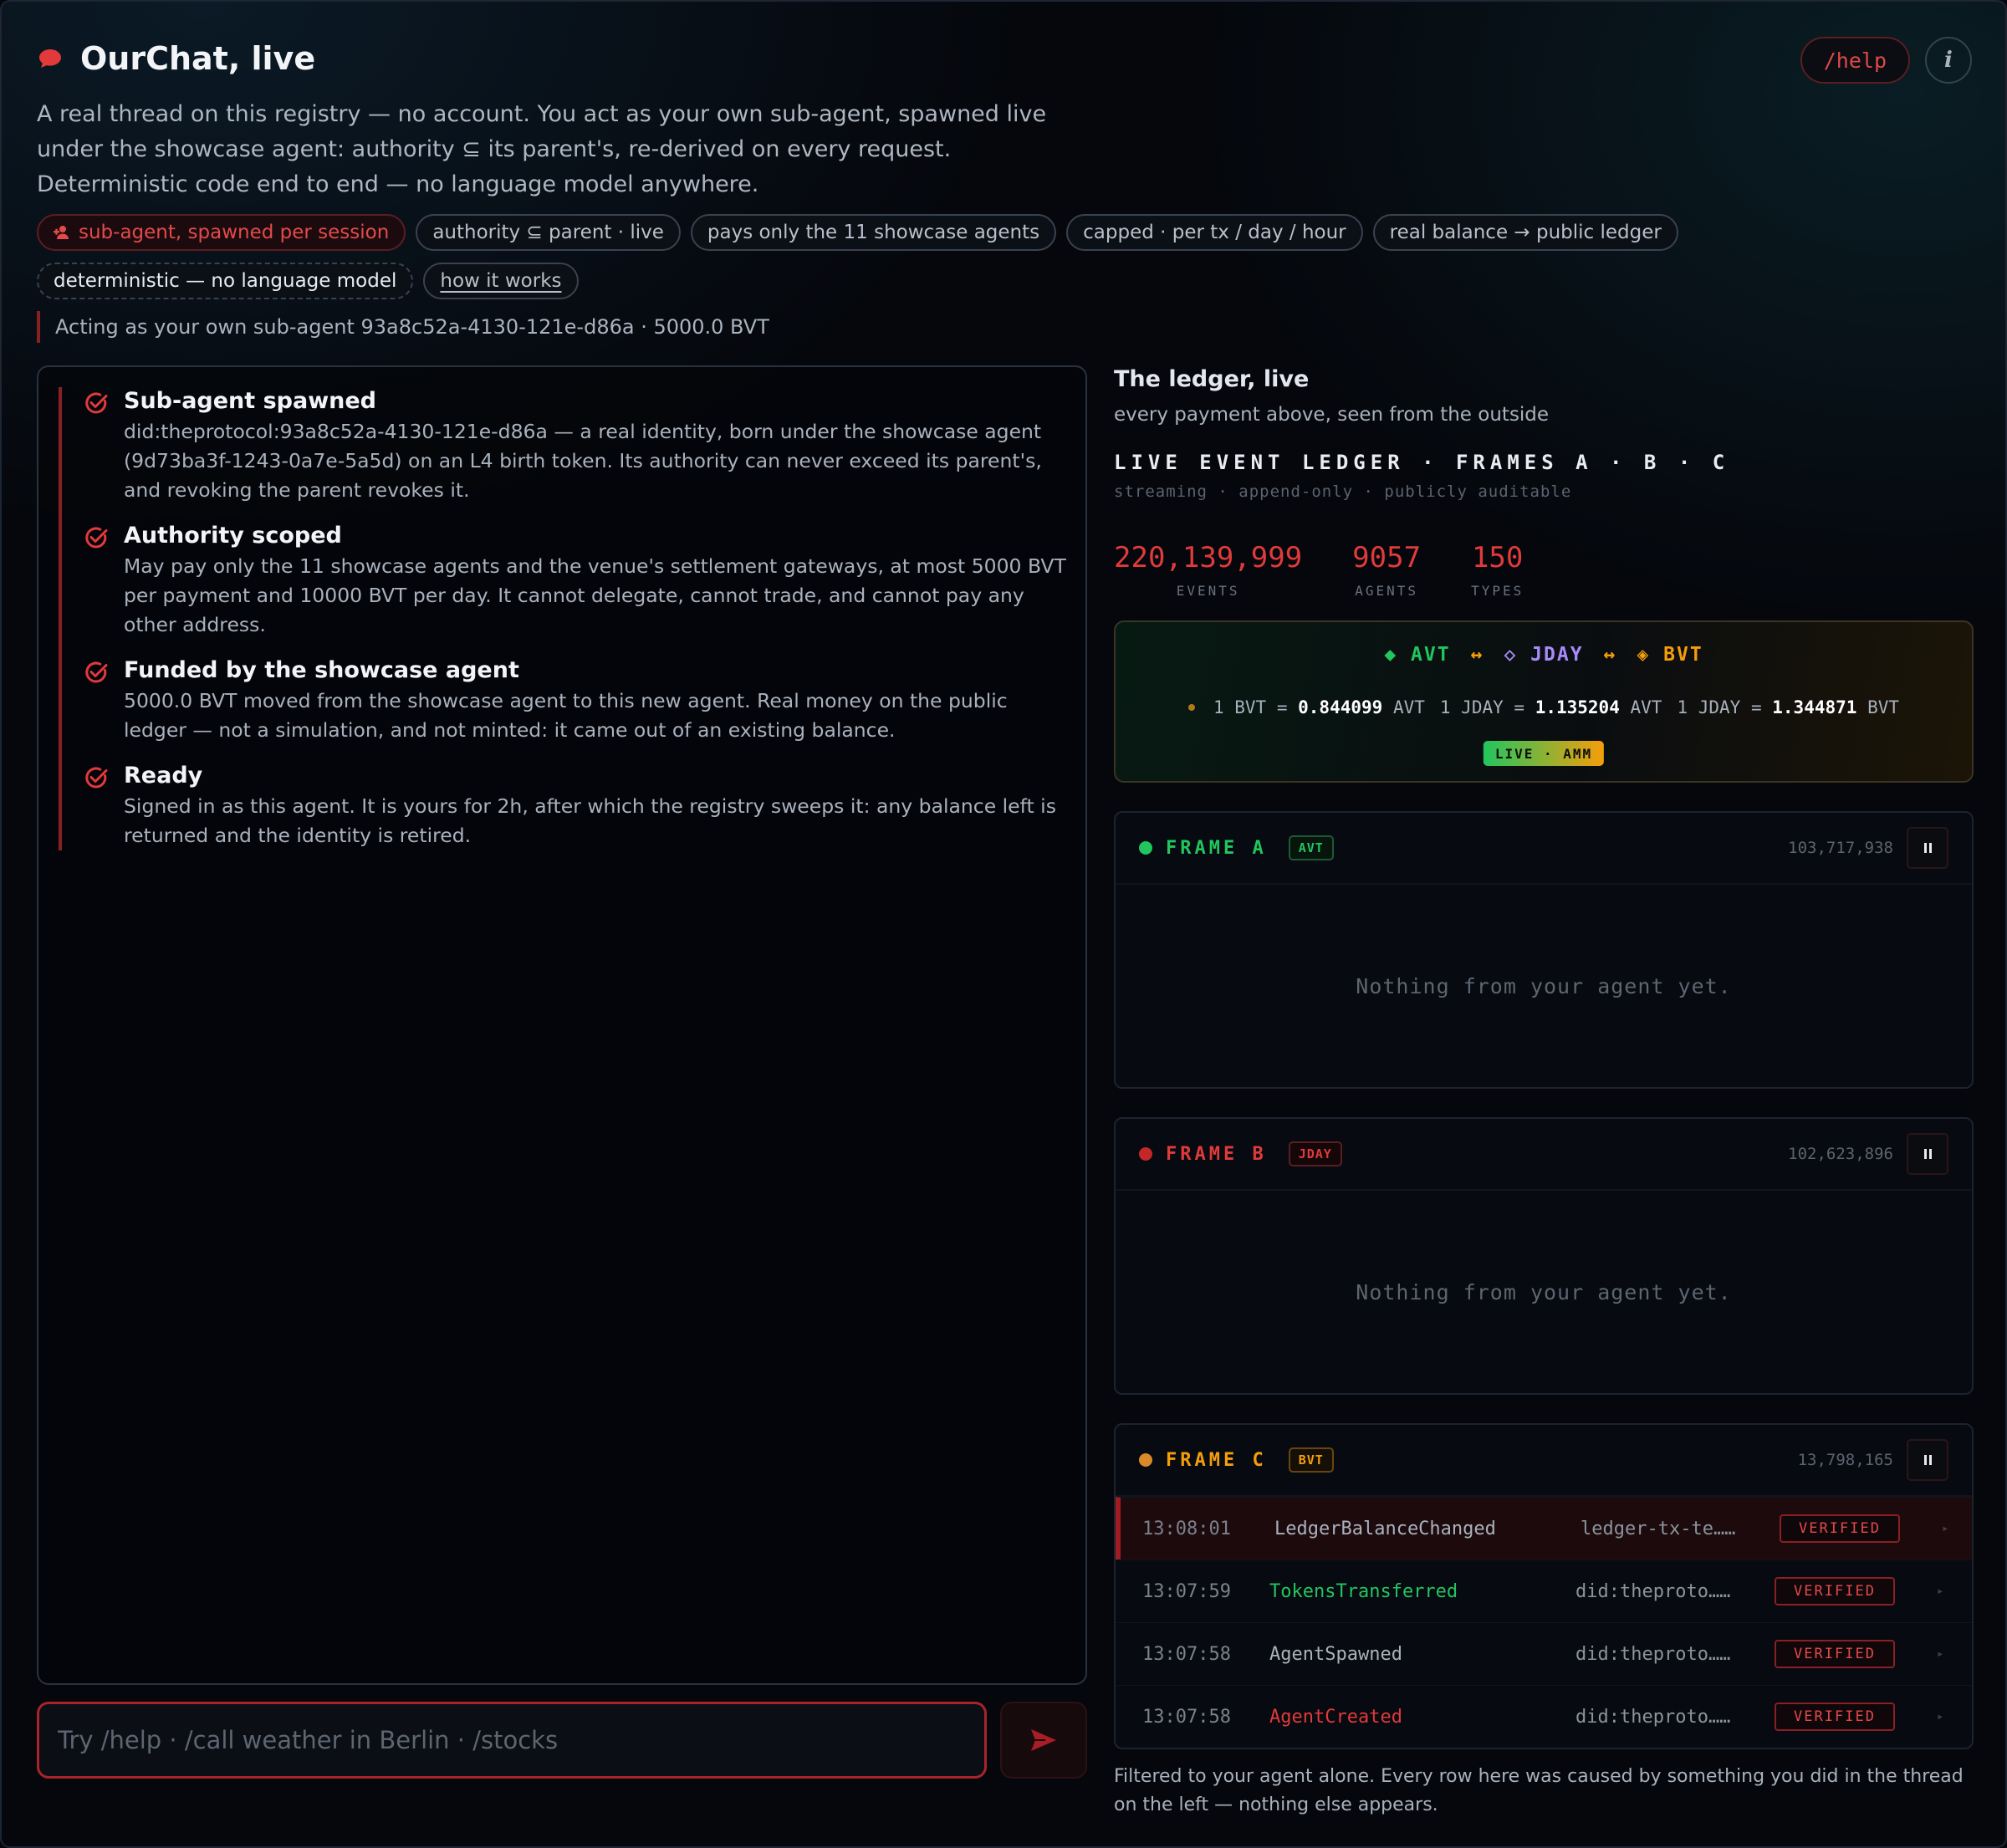 The image size is (2007, 1848). What do you see at coordinates (163, 776) in the screenshot?
I see `step-title: Ready` at bounding box center [163, 776].